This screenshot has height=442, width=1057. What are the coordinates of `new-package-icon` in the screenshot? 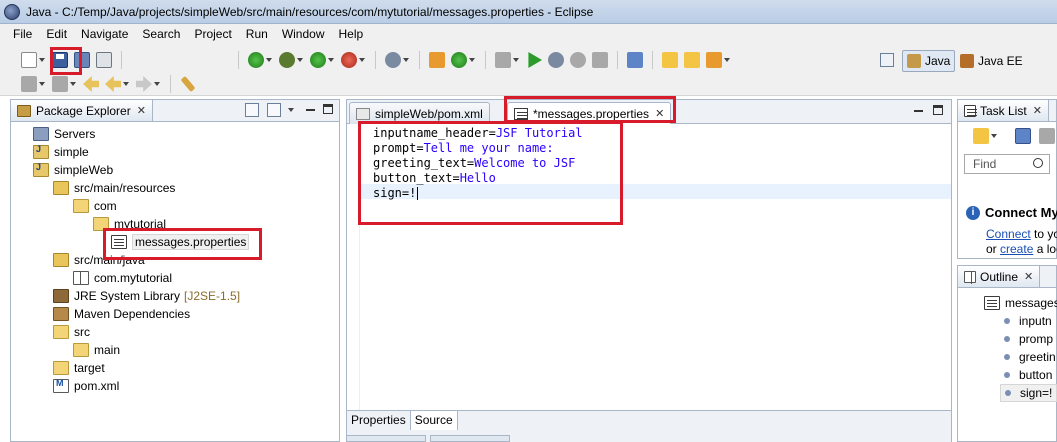 It's located at (437, 60).